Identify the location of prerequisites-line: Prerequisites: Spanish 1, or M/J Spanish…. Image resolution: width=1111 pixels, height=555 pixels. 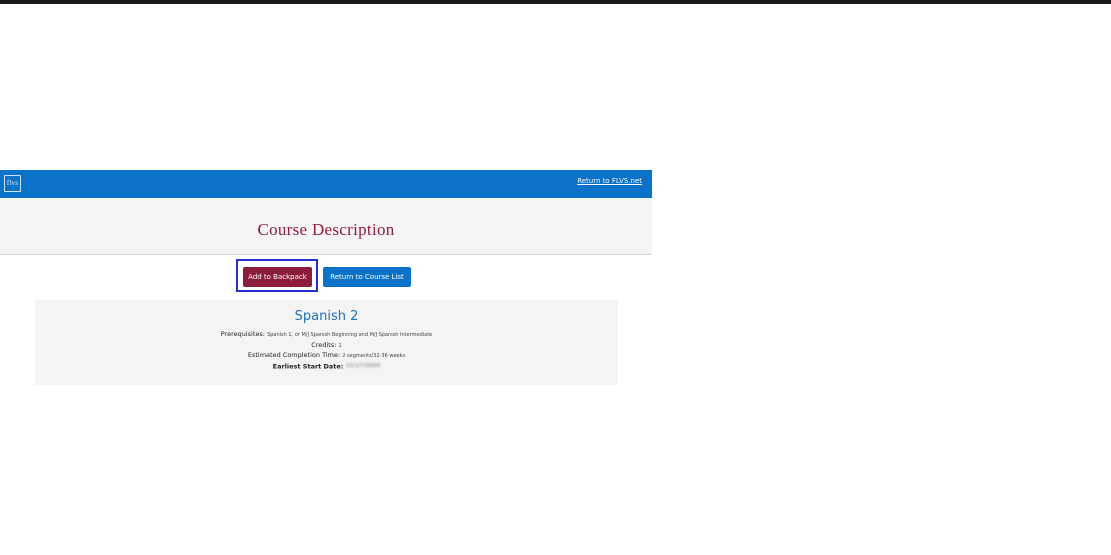
(326, 335).